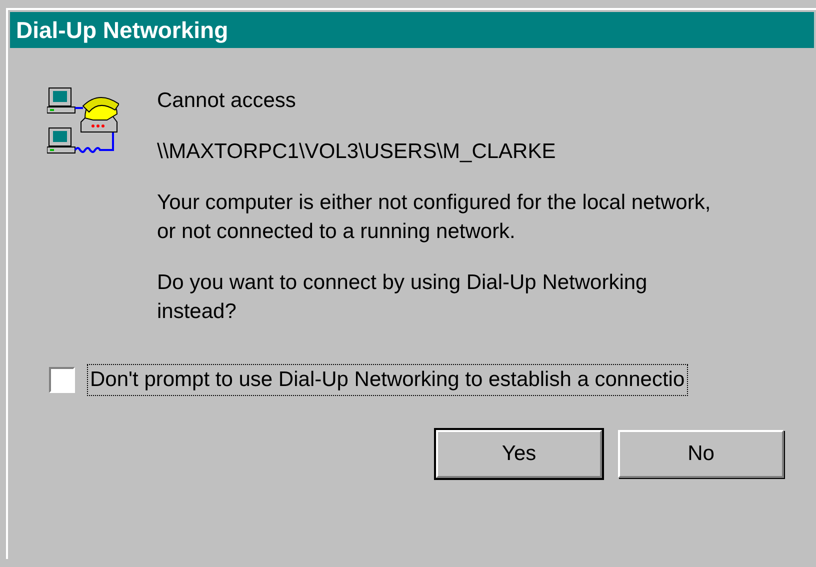 The width and height of the screenshot is (816, 567). What do you see at coordinates (227, 101) in the screenshot?
I see `message-heading: Cannot access` at bounding box center [227, 101].